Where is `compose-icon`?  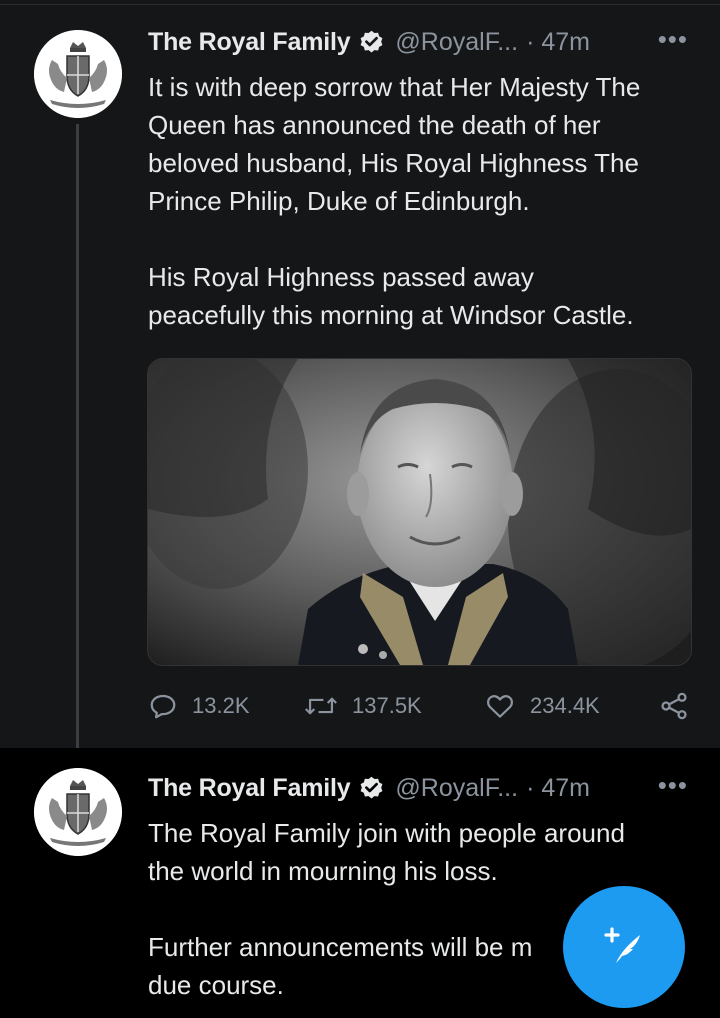
compose-icon is located at coordinates (622, 945).